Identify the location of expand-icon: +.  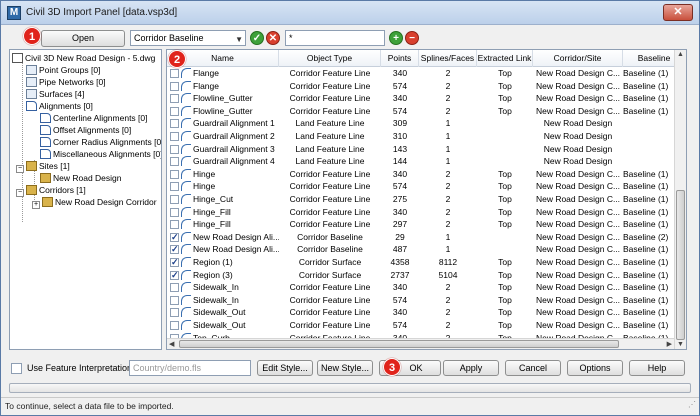
(36, 205).